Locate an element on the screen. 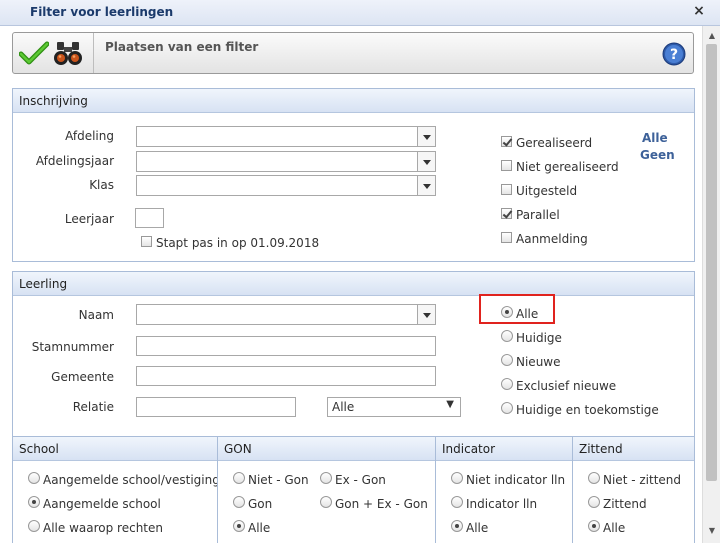 This screenshot has width=720, height=543. leerling-radio-huidige-en-toekomstige is located at coordinates (507, 408).